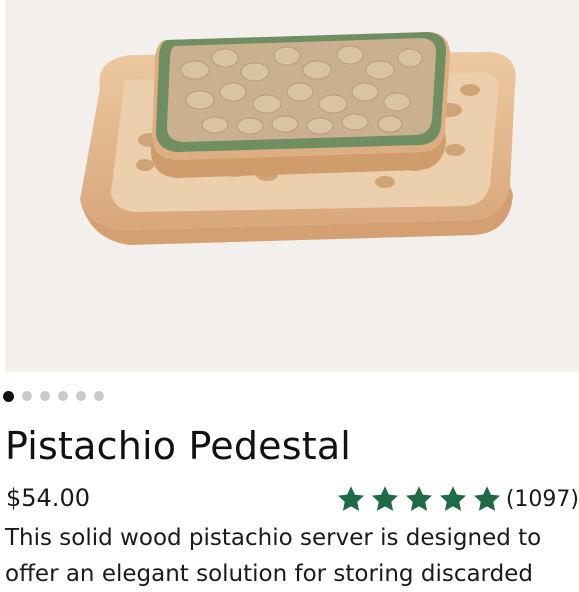 This screenshot has height=592, width=579. What do you see at coordinates (542, 499) in the screenshot?
I see `review-count: (1097)` at bounding box center [542, 499].